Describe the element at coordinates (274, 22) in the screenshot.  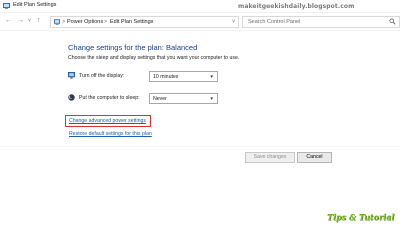
I see `search-input: Search Control Panel` at that location.